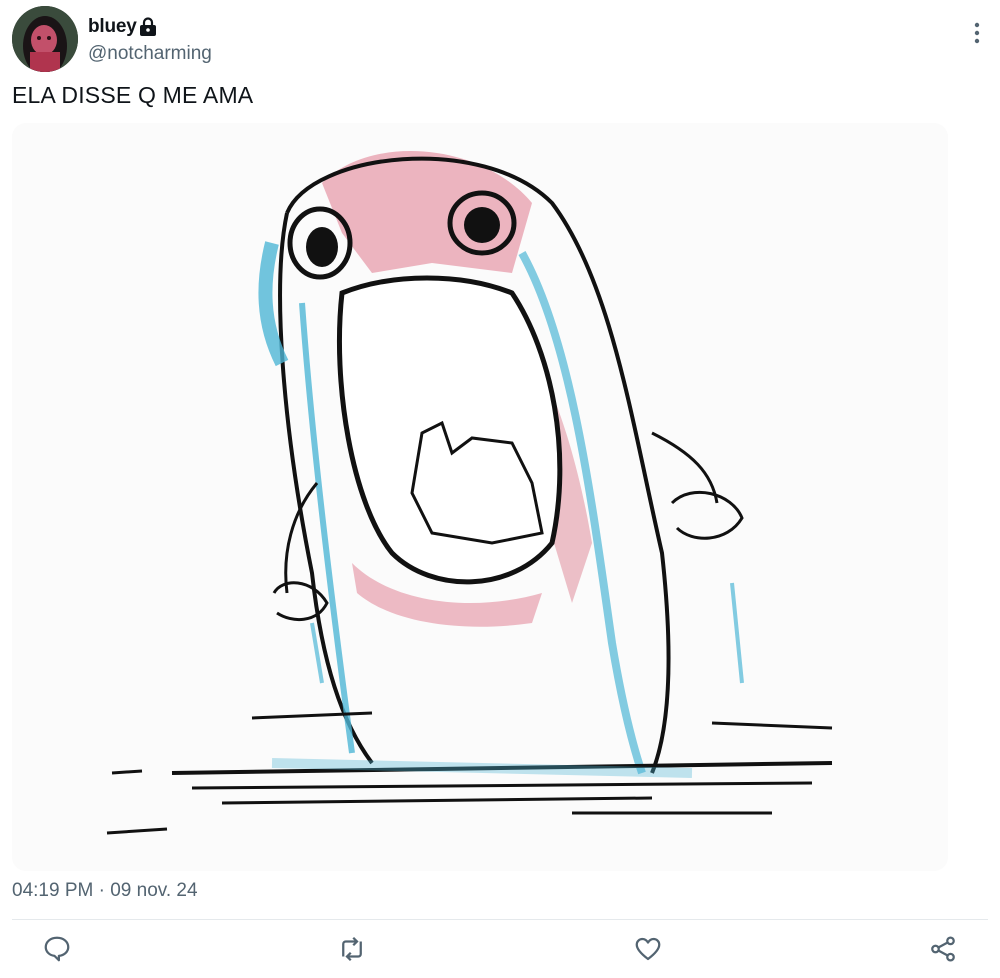 The height and width of the screenshot is (978, 1000). I want to click on more-options-icon, so click(977, 33).